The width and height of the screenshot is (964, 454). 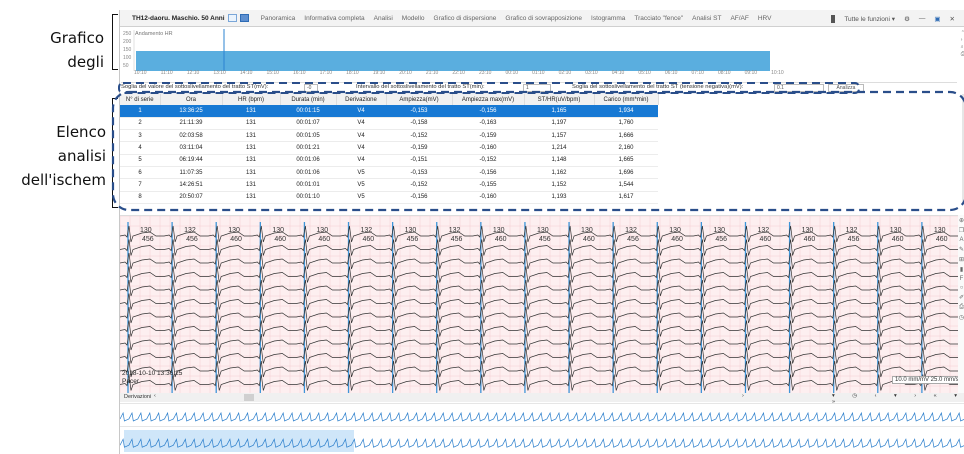 I want to click on minimize-icon: —, so click(x=922, y=18).